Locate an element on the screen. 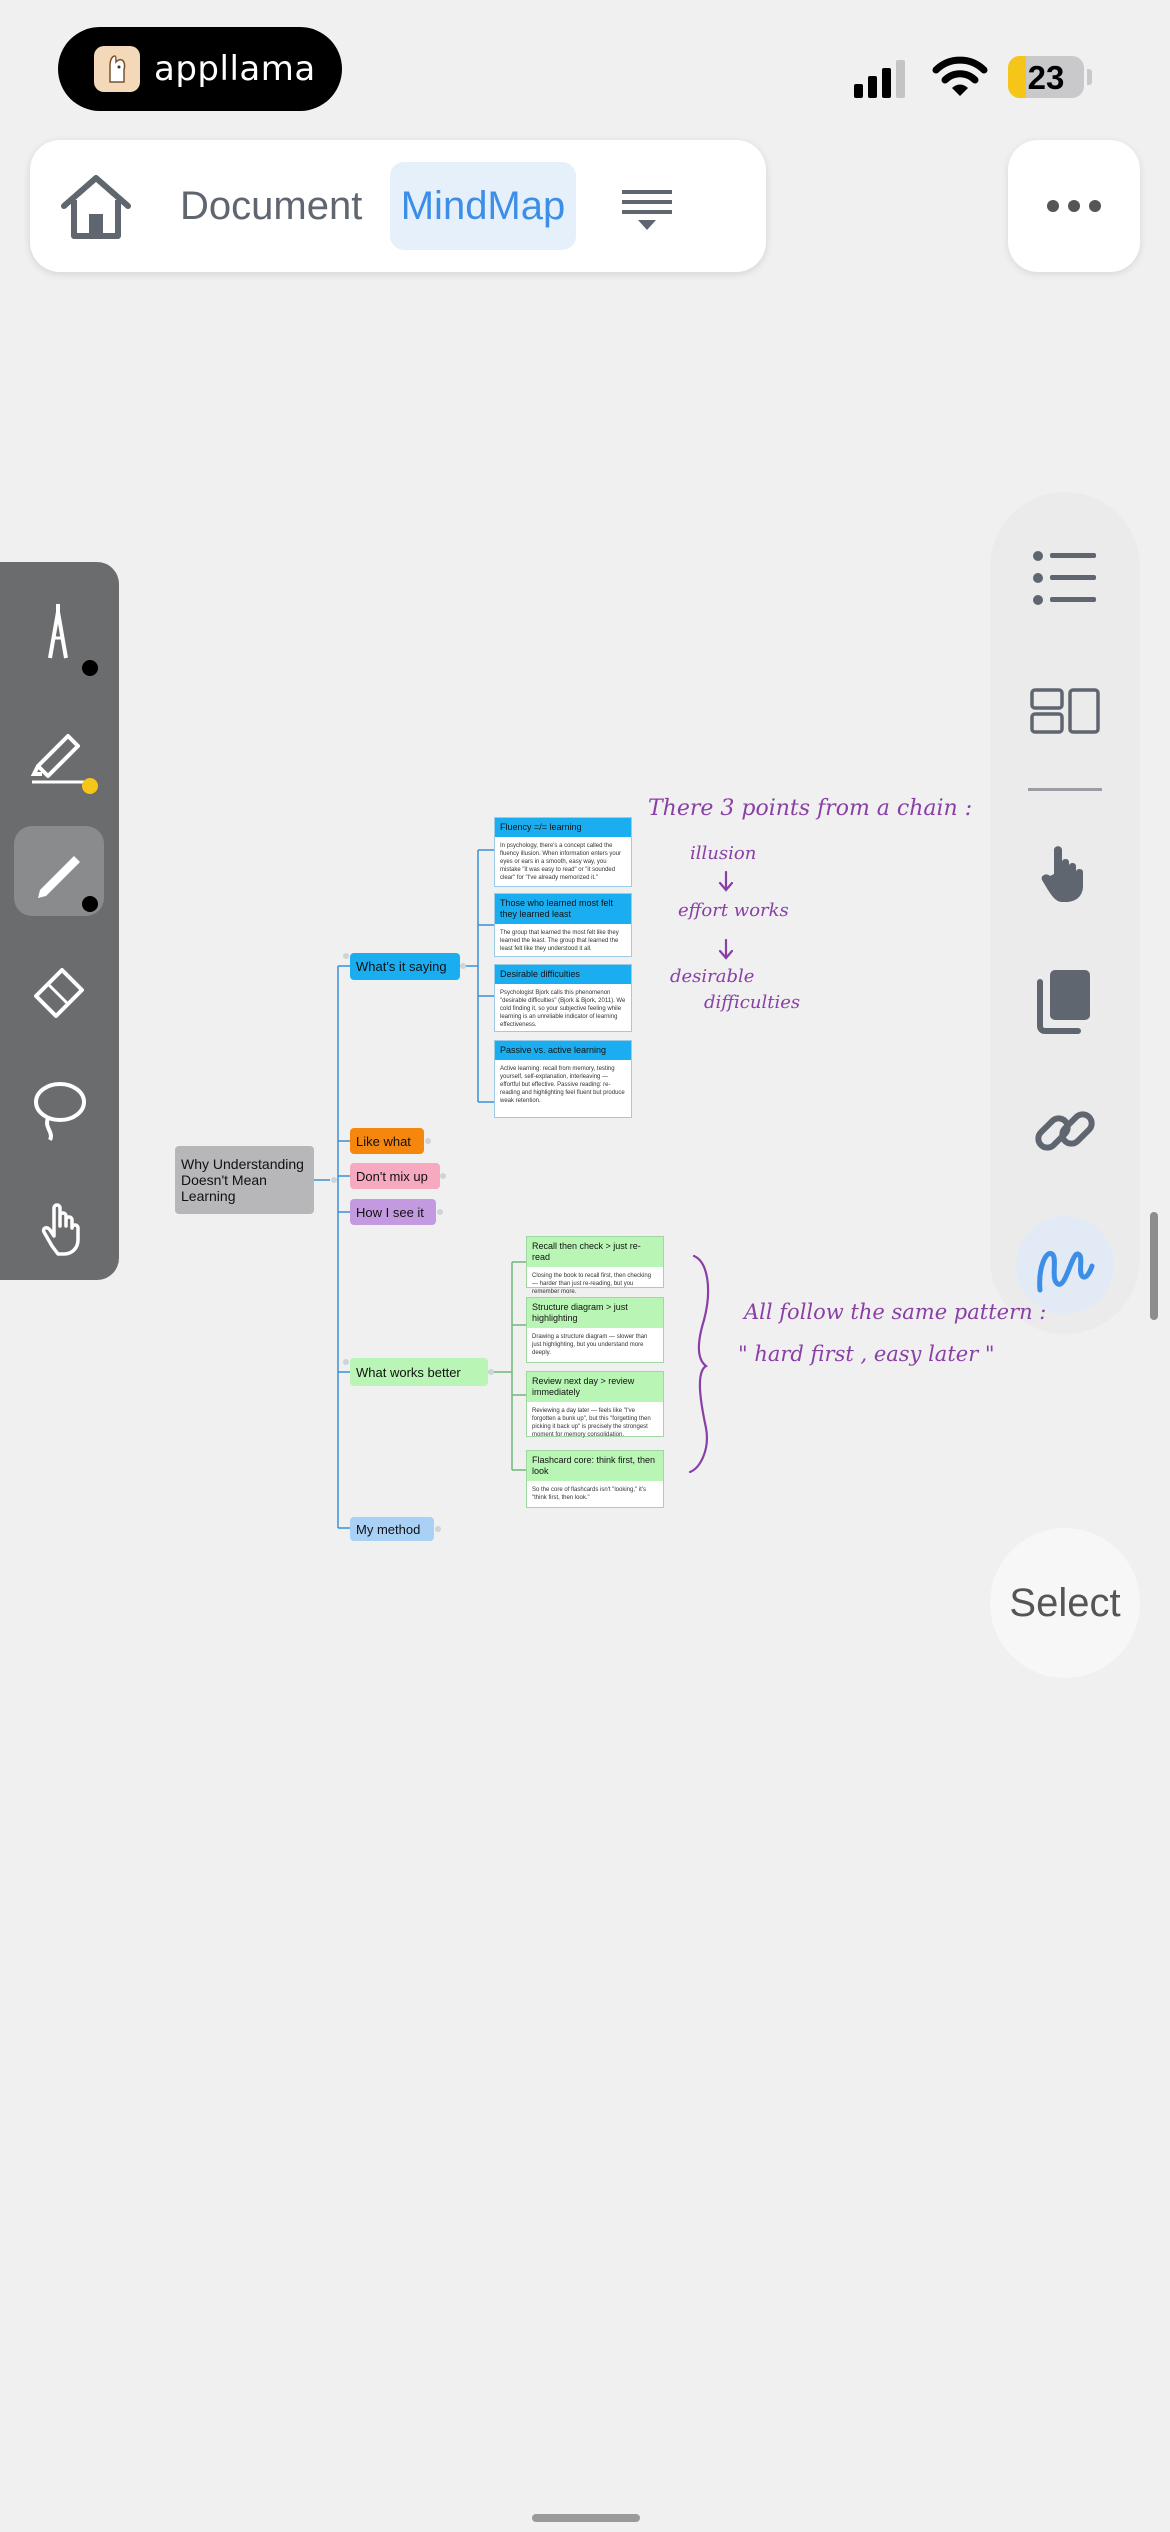 The height and width of the screenshot is (2532, 1170). panel-divider is located at coordinates (1065, 789).